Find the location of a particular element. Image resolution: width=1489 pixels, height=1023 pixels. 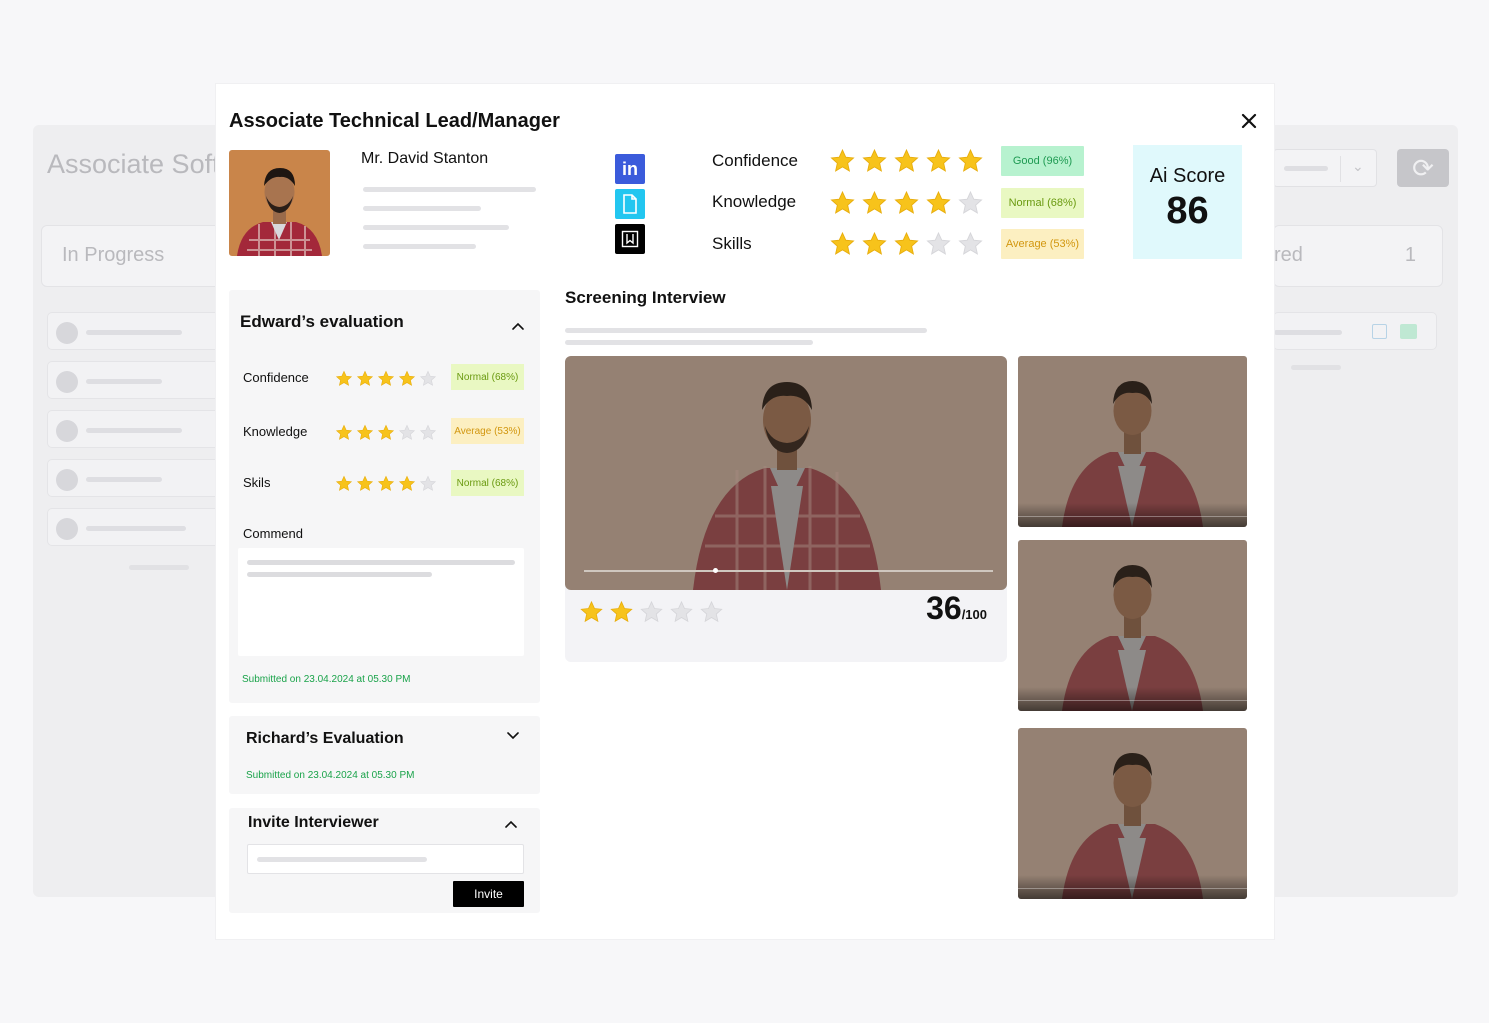

ai-score-value: 86 is located at coordinates (1187, 211).